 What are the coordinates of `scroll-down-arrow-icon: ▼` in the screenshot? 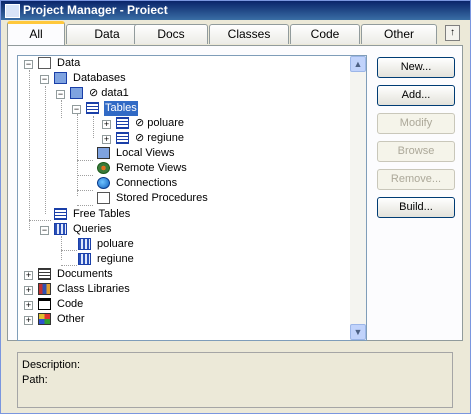 It's located at (358, 332).